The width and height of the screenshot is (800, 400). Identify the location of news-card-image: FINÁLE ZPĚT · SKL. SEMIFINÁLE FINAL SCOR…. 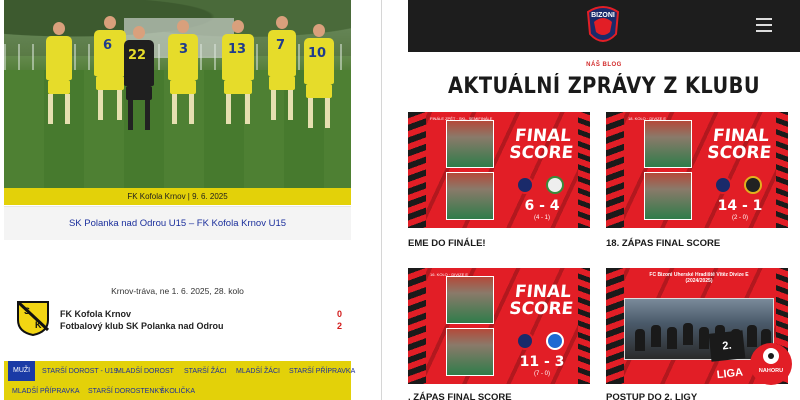
(499, 170).